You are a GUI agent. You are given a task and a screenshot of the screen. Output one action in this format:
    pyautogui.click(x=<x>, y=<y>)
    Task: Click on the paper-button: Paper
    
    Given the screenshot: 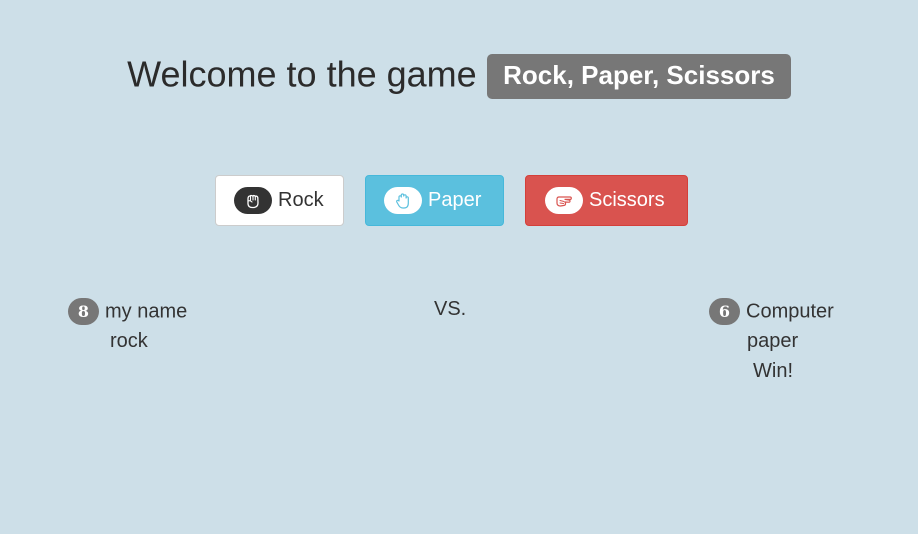 What is the action you would take?
    pyautogui.click(x=434, y=200)
    